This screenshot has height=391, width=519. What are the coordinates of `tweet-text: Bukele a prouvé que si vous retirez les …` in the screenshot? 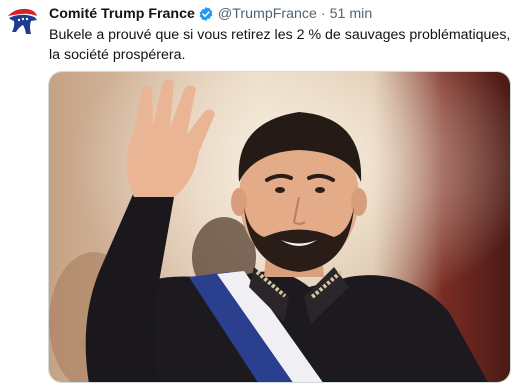 It's located at (280, 45).